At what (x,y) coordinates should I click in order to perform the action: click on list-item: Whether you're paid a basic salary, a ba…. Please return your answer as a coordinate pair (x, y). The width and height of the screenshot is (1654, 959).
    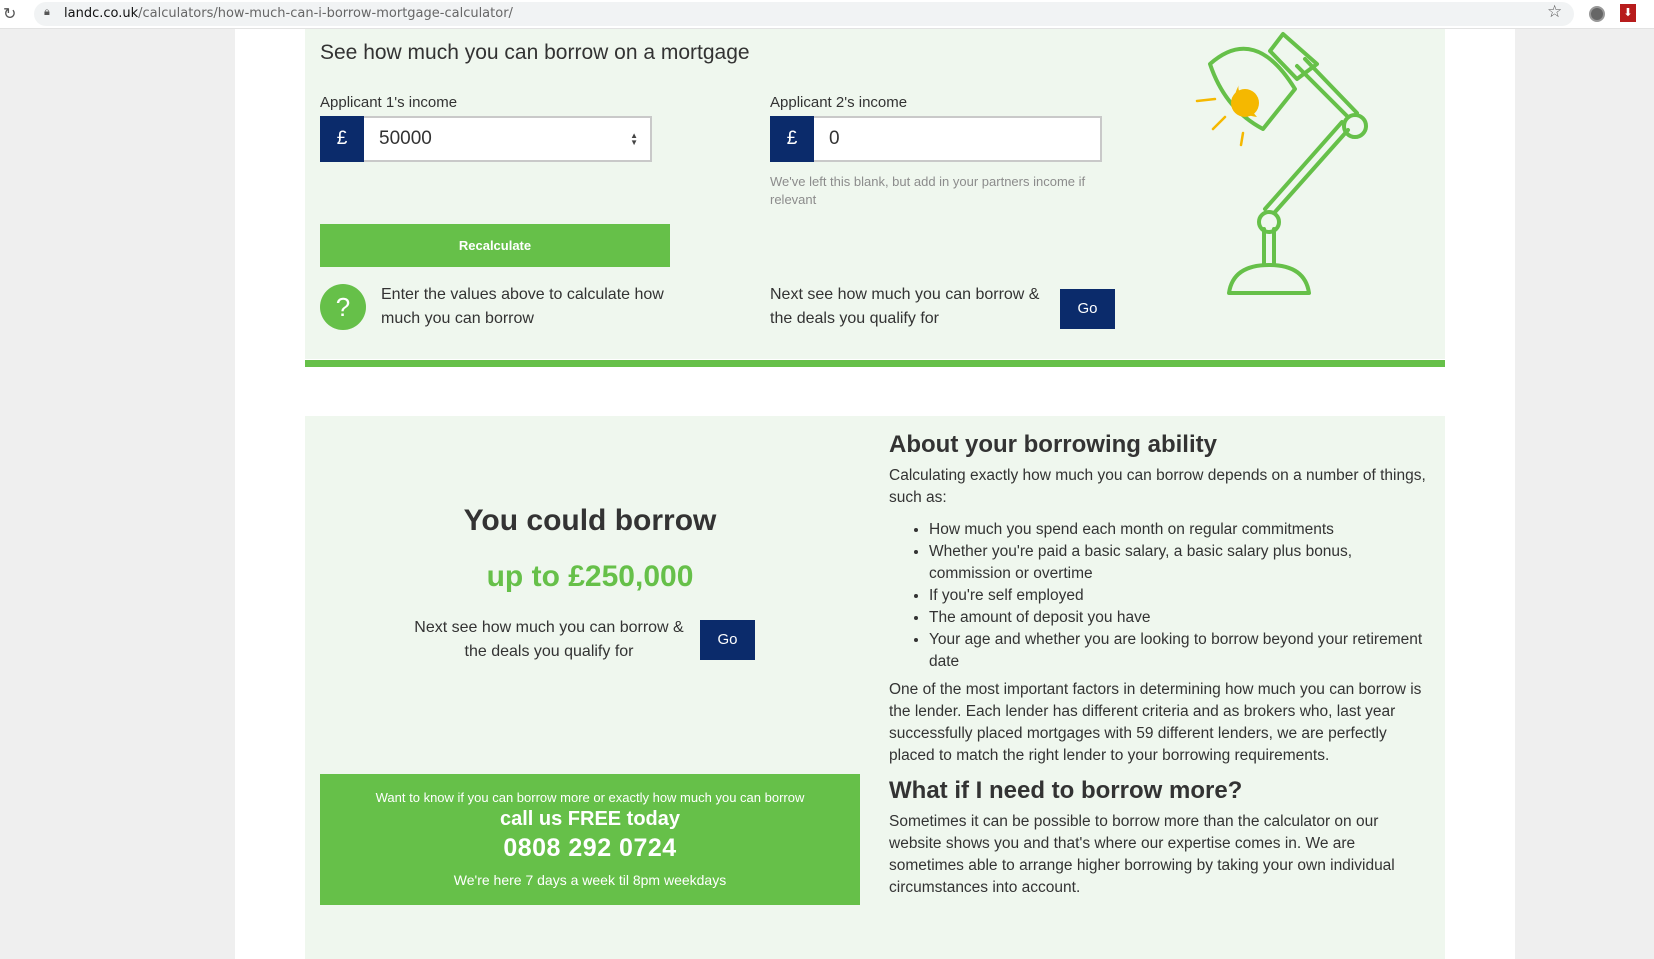
    Looking at the image, I should click on (1179, 563).